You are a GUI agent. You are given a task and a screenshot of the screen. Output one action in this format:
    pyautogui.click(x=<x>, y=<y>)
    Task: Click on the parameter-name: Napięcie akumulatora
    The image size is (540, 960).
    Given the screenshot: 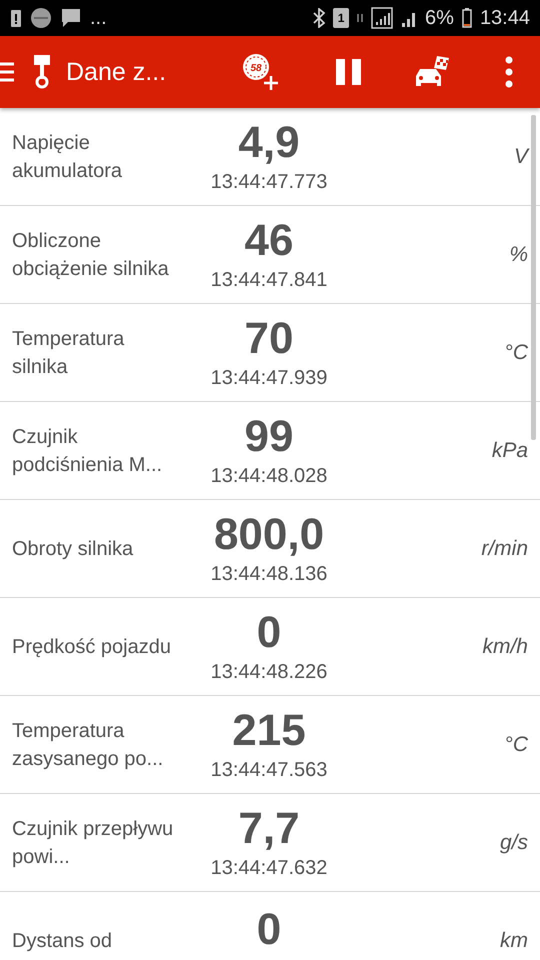 What is the action you would take?
    pyautogui.click(x=68, y=157)
    